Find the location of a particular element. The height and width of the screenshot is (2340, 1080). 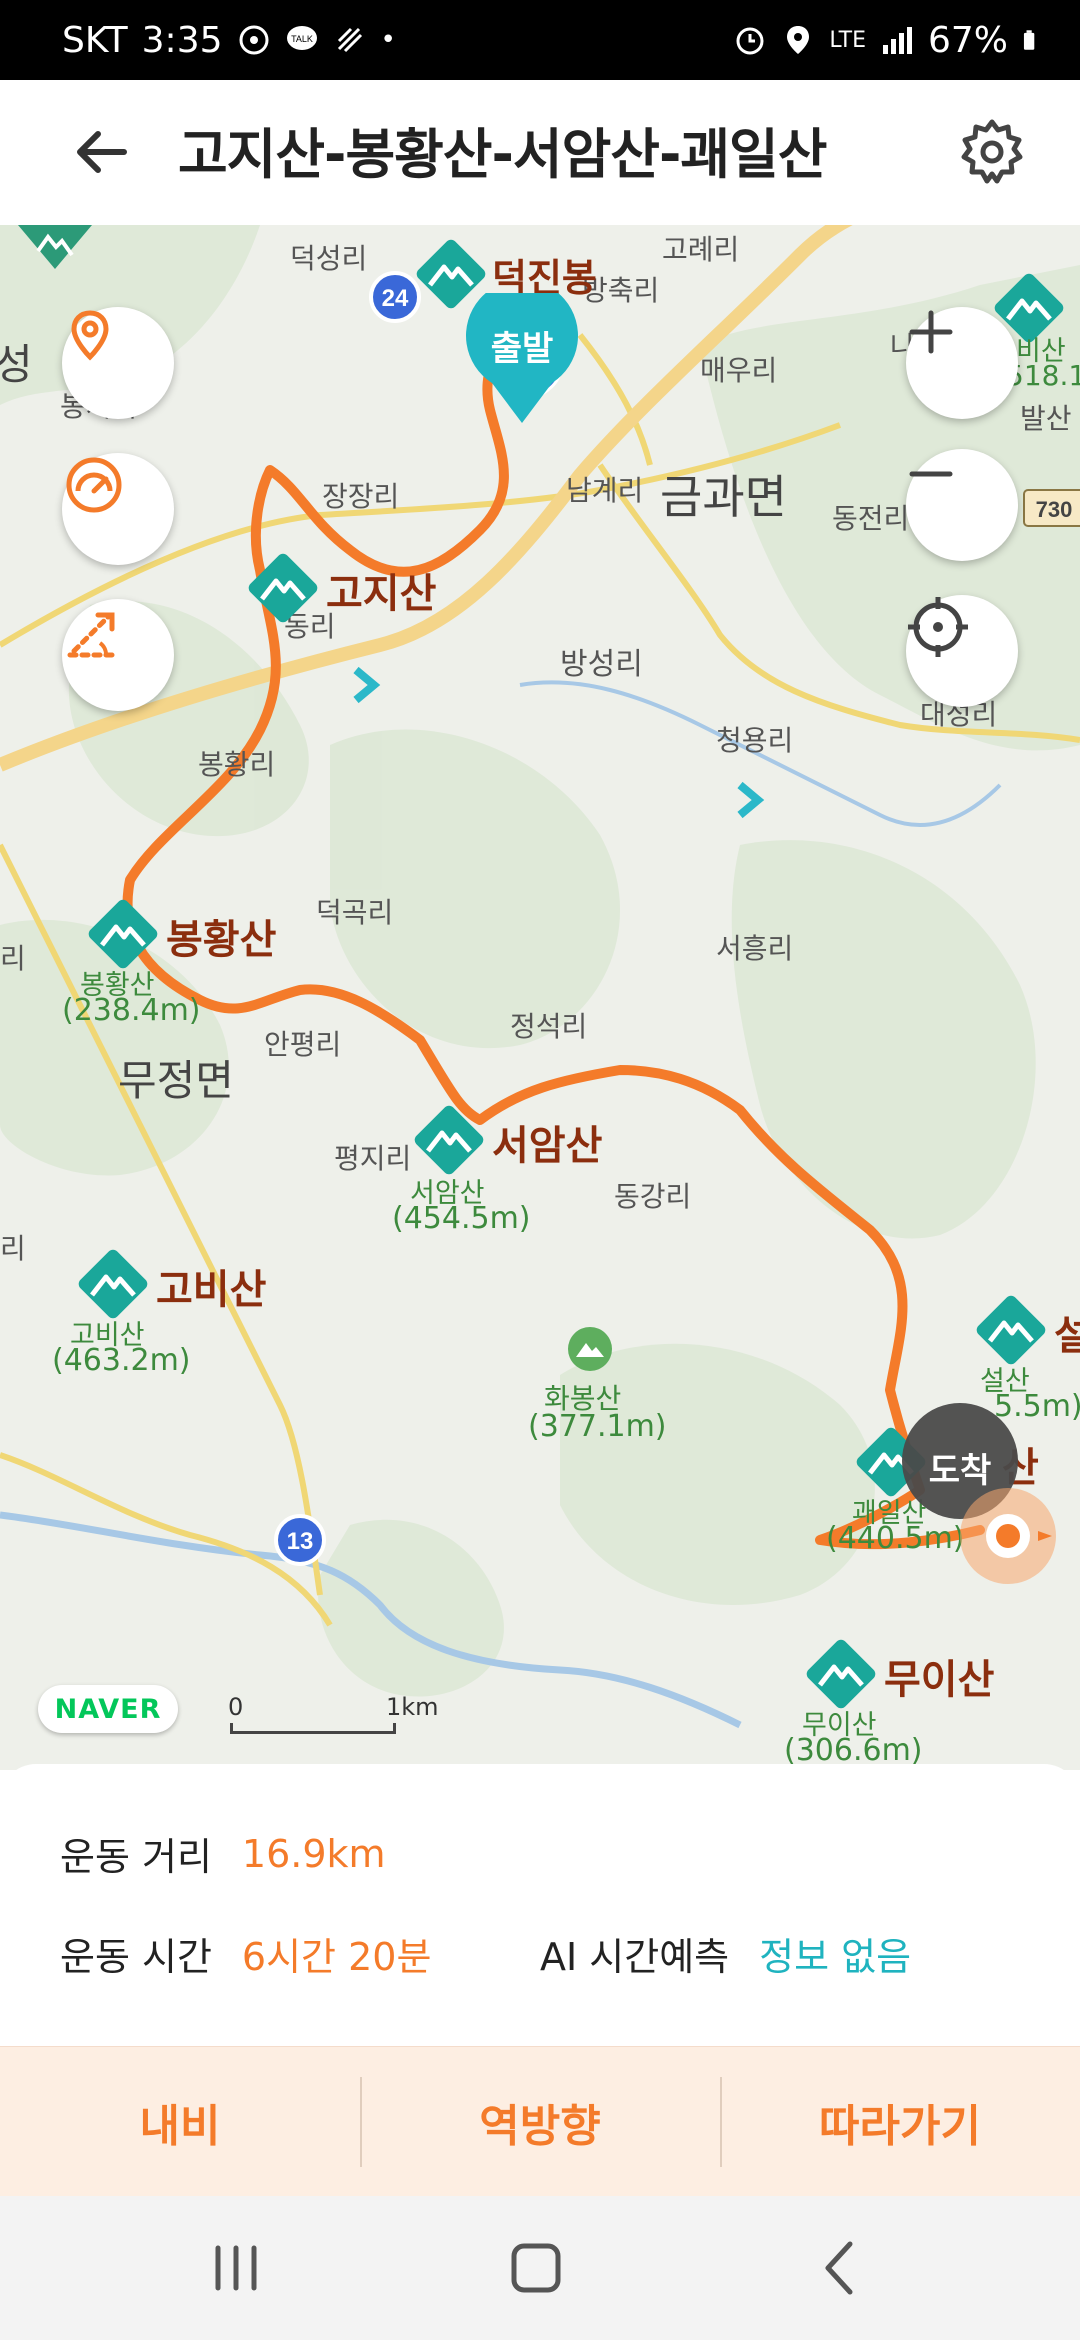

peak-height: (306.6m) is located at coordinates (853, 1750).